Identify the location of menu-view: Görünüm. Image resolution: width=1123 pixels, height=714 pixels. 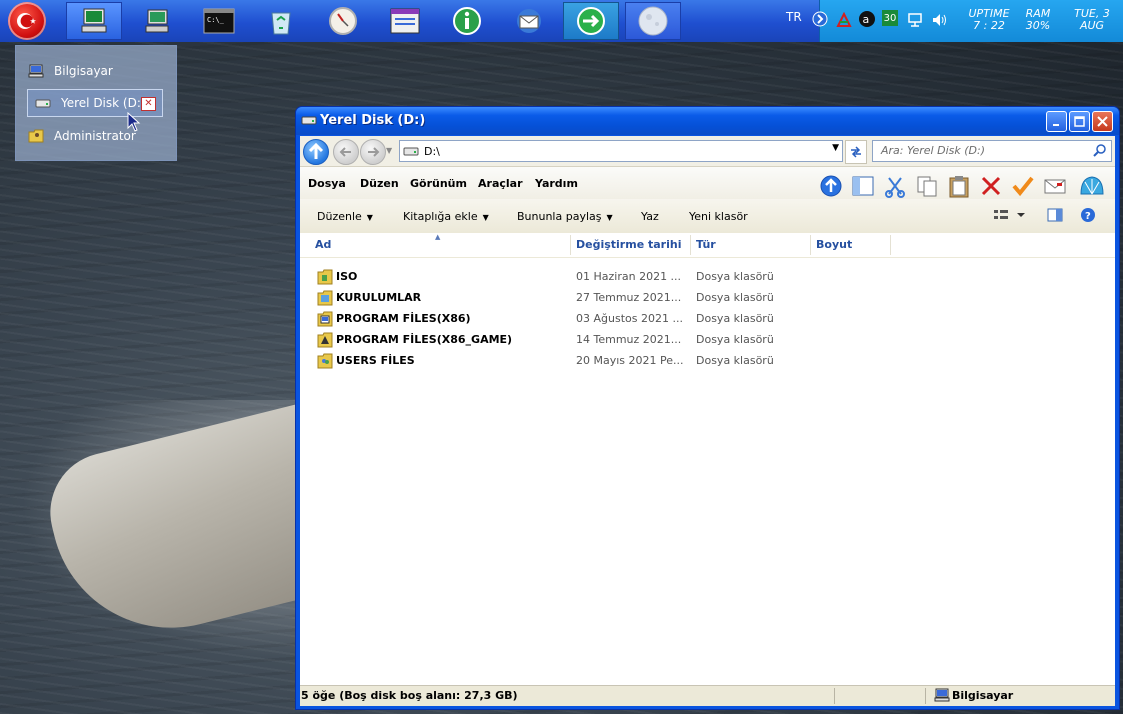
(438, 183).